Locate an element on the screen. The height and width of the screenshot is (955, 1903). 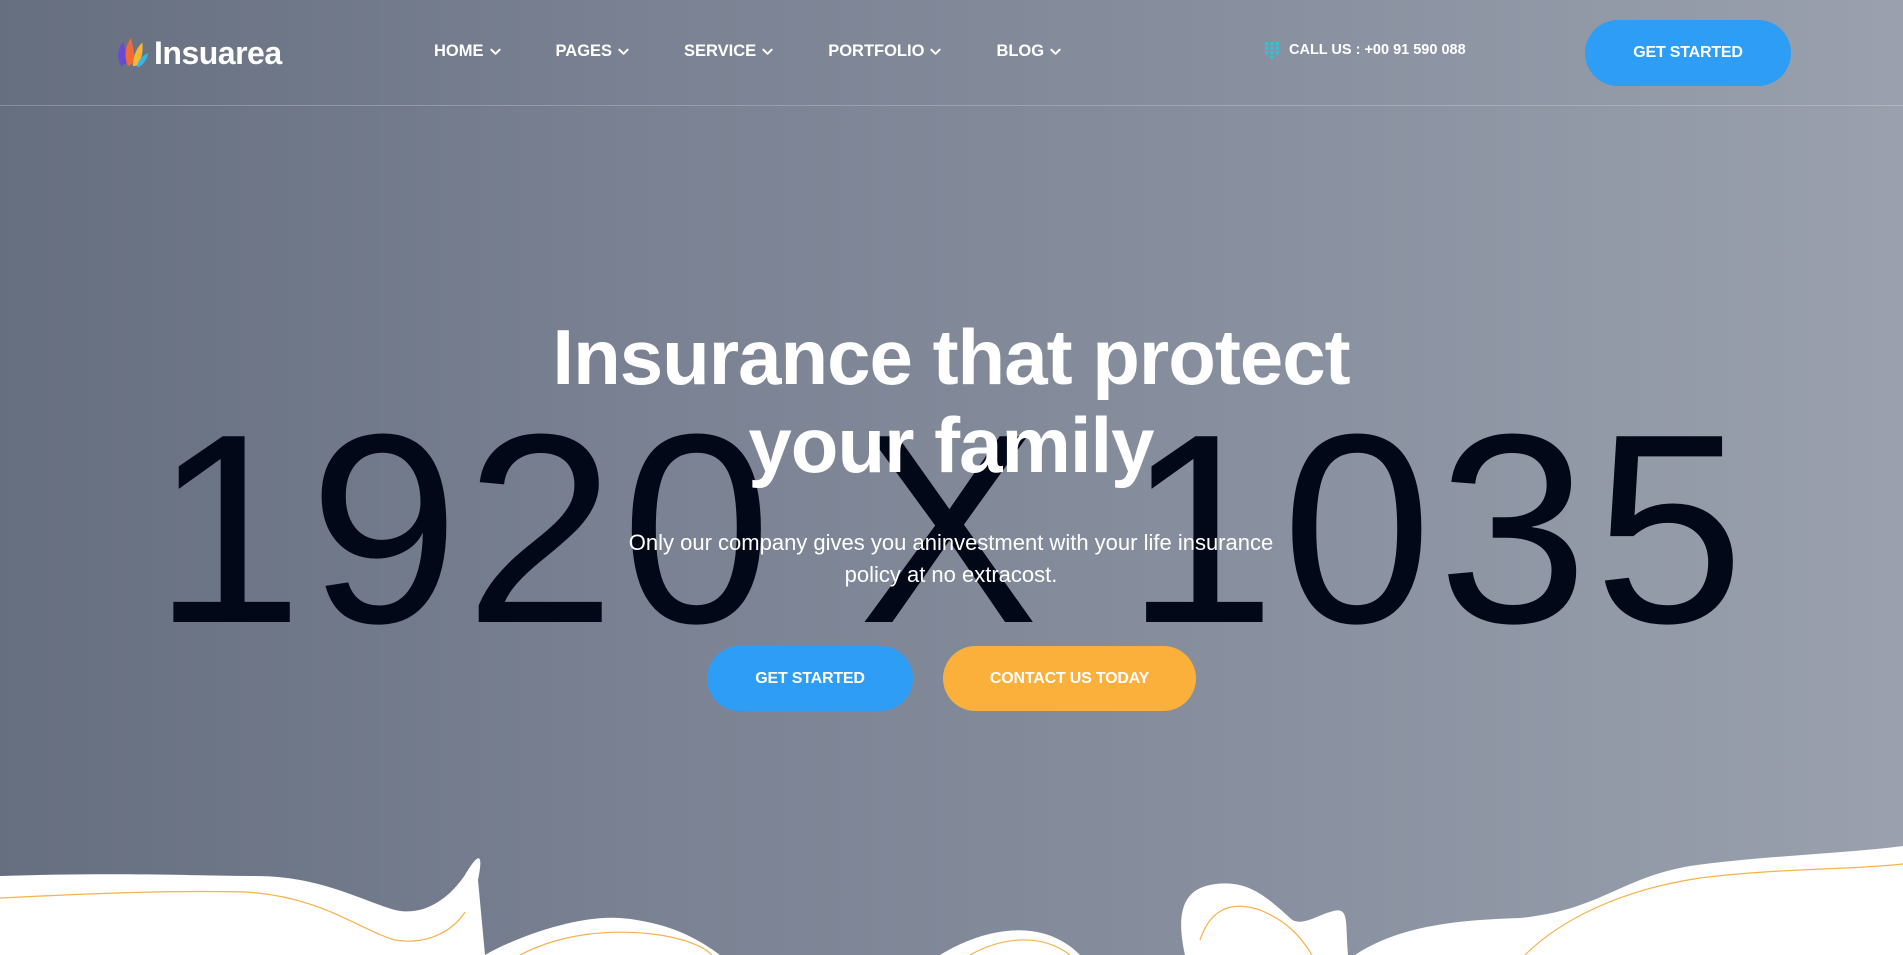
call-us-link: CALL US : +00 91 590 088 is located at coordinates (1365, 50).